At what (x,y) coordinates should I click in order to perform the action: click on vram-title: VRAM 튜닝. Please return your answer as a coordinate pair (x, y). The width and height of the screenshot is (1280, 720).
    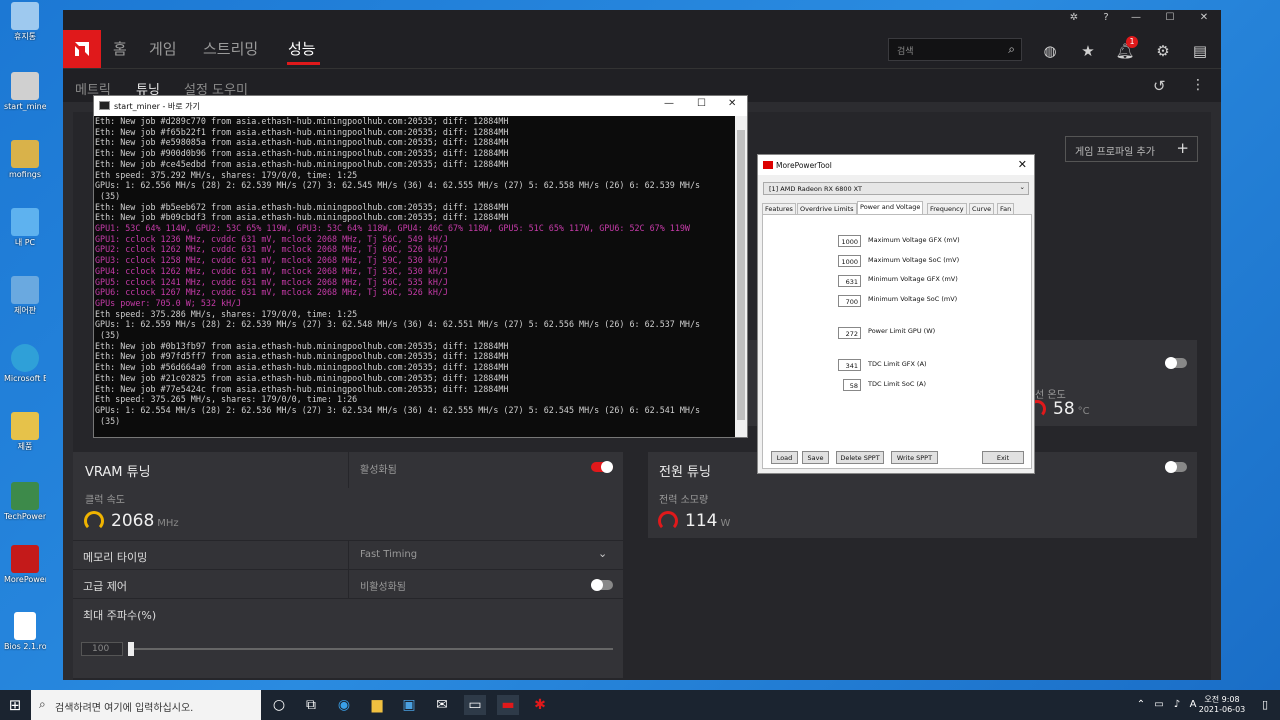
    Looking at the image, I should click on (118, 472).